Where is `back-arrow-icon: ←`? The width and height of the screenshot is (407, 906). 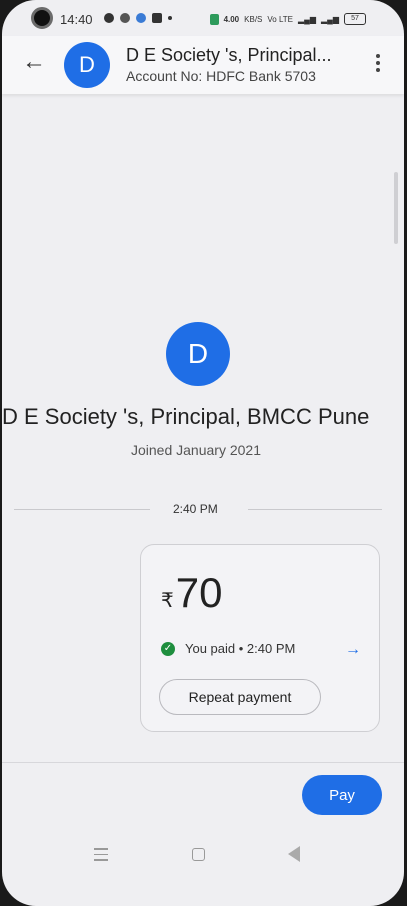
back-arrow-icon: ← is located at coordinates (34, 62).